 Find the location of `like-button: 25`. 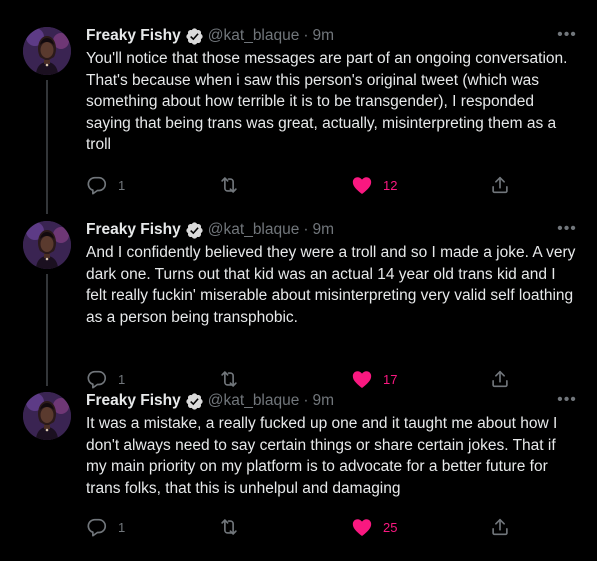

like-button: 25 is located at coordinates (374, 527).